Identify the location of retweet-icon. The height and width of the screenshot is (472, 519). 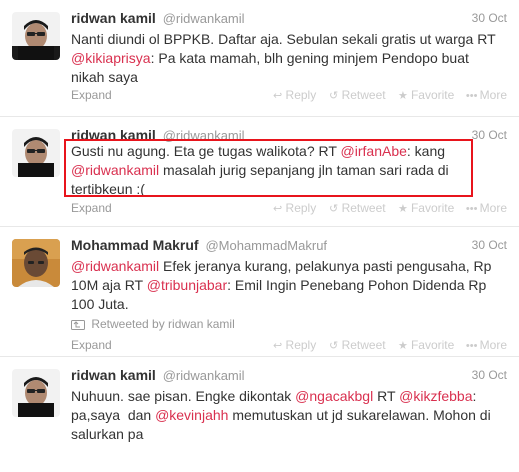
(78, 324).